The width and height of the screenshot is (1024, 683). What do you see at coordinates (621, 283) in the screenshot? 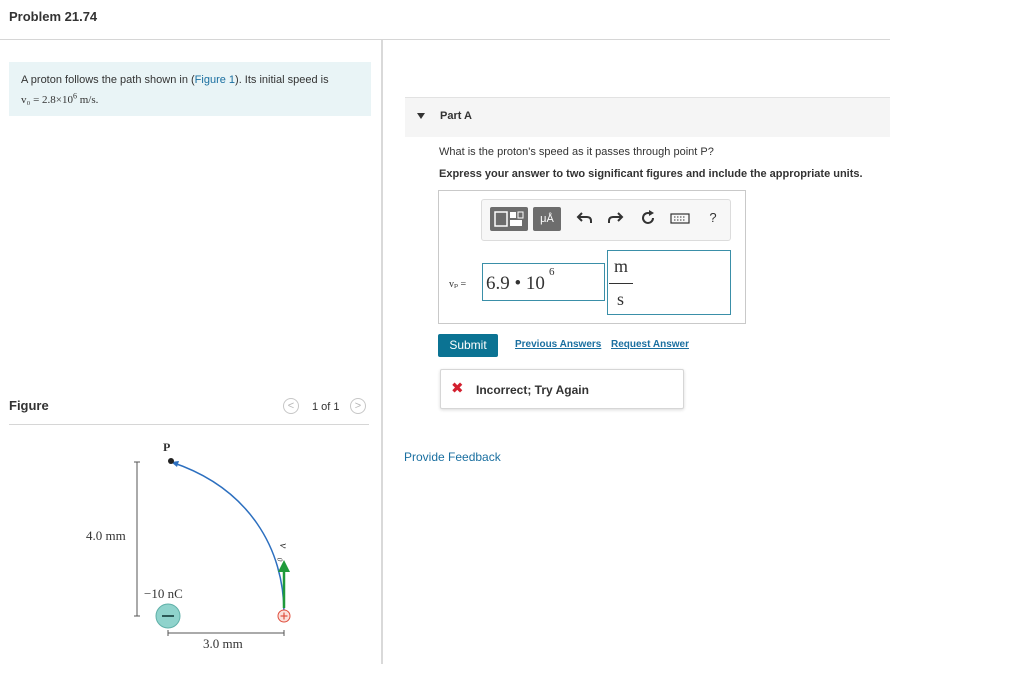
I see `unit-fraction-line` at bounding box center [621, 283].